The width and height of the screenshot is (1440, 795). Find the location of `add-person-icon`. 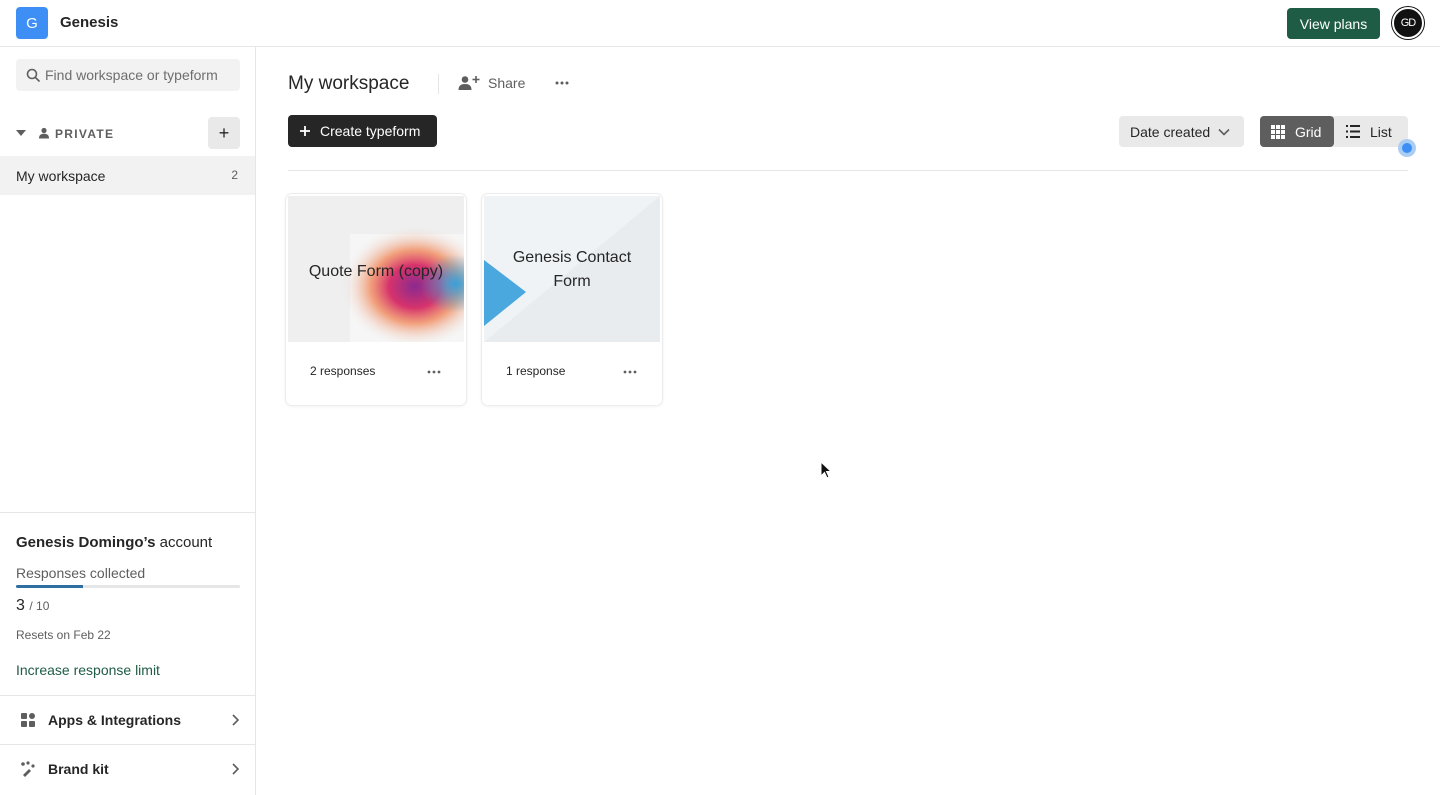

add-person-icon is located at coordinates (469, 83).